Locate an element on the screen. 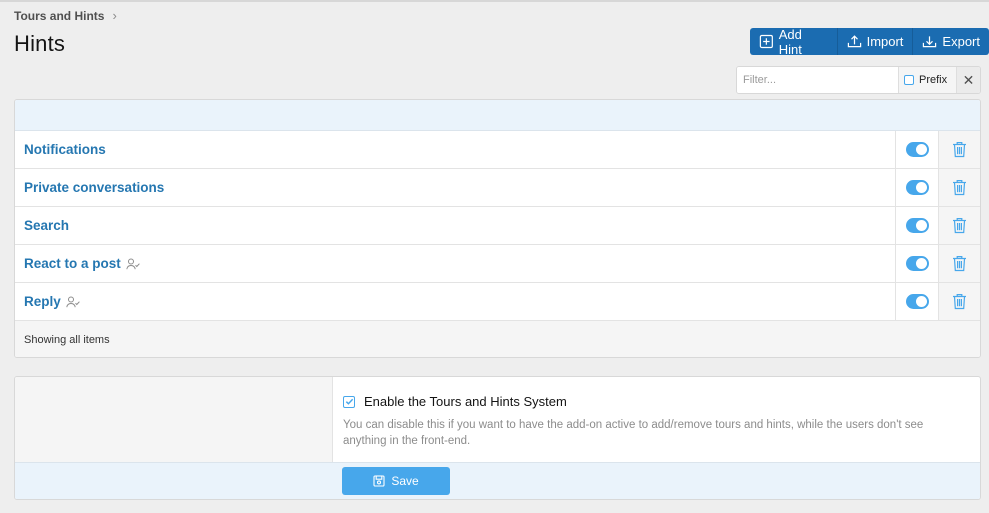  hint-title-link: Reply is located at coordinates (42, 301).